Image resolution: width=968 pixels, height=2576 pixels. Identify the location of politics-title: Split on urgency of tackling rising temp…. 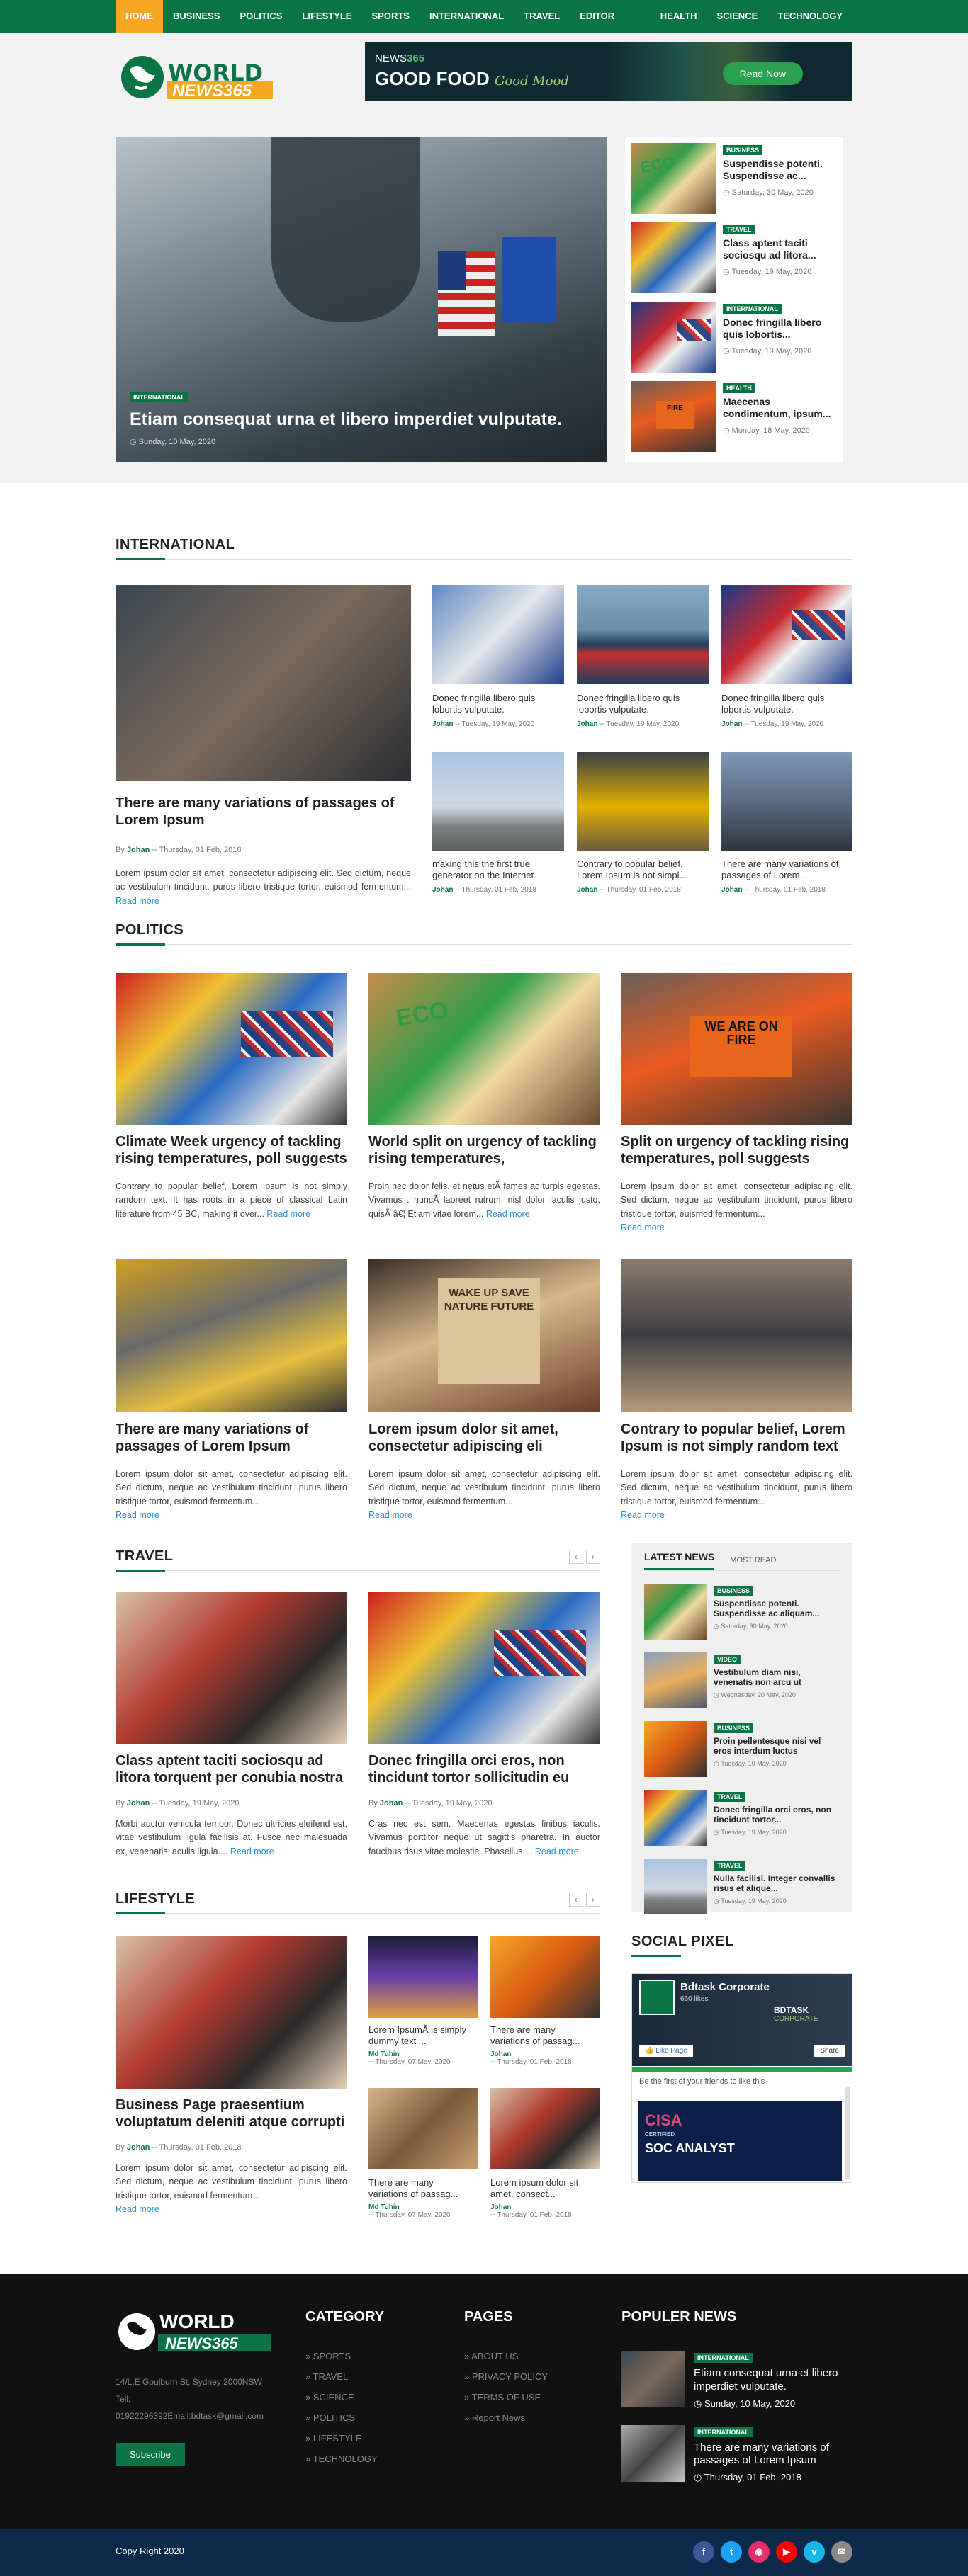
(736, 1150).